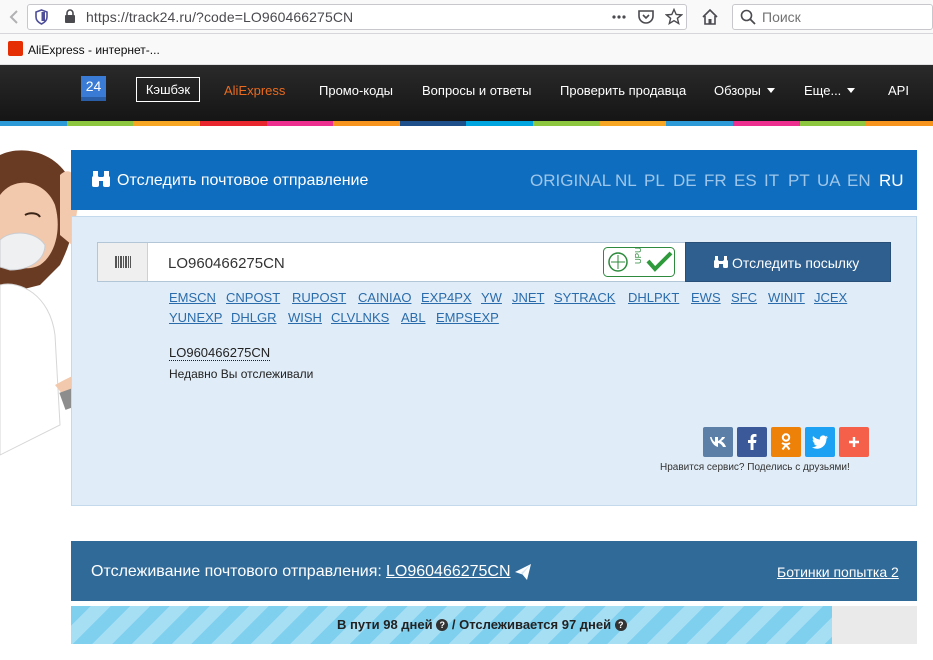  I want to click on nav-item-reviews: Обзоры, so click(744, 90).